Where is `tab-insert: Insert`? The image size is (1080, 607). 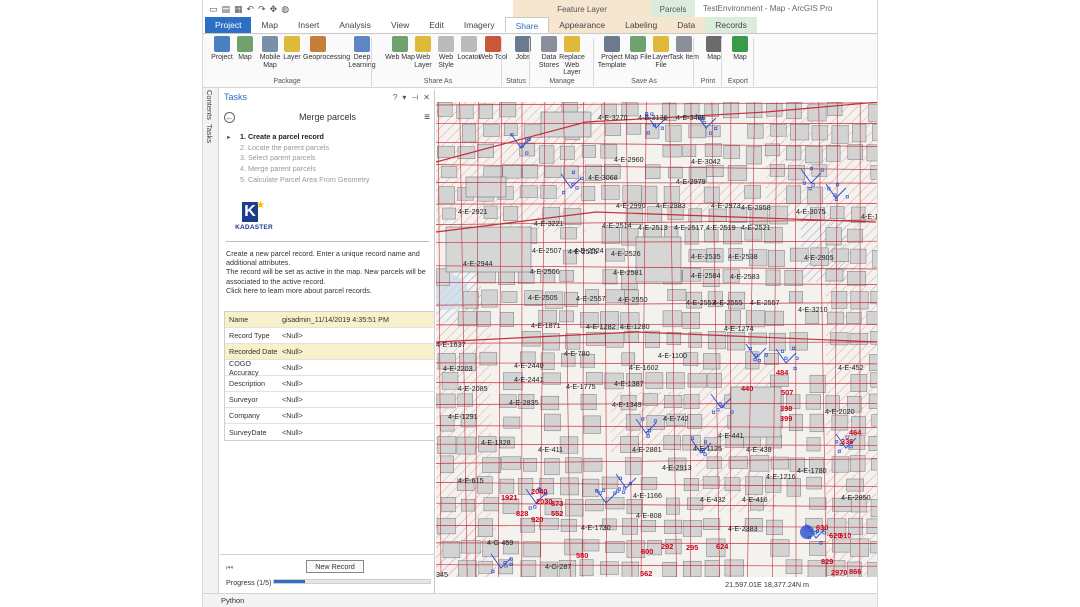
tab-insert: Insert is located at coordinates (308, 25).